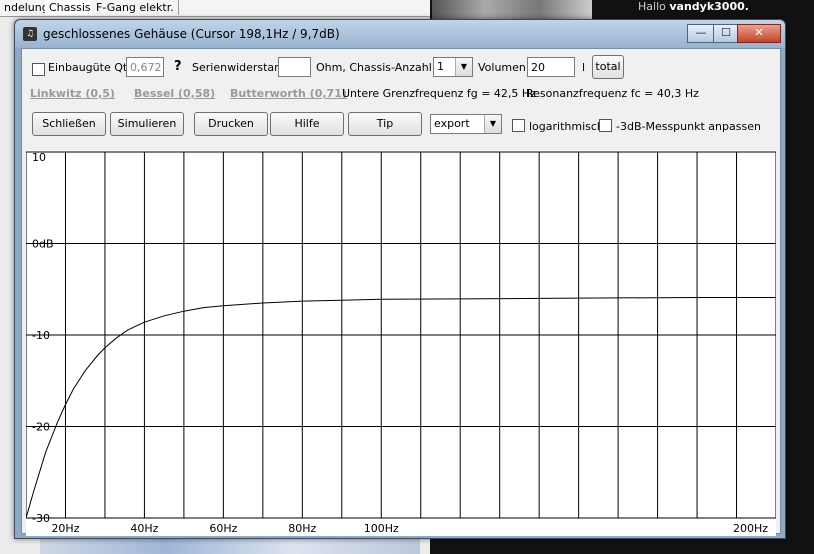 The height and width of the screenshot is (554, 814). What do you see at coordinates (174, 93) in the screenshot?
I see `bessel-link: Bessel (0,58)` at bounding box center [174, 93].